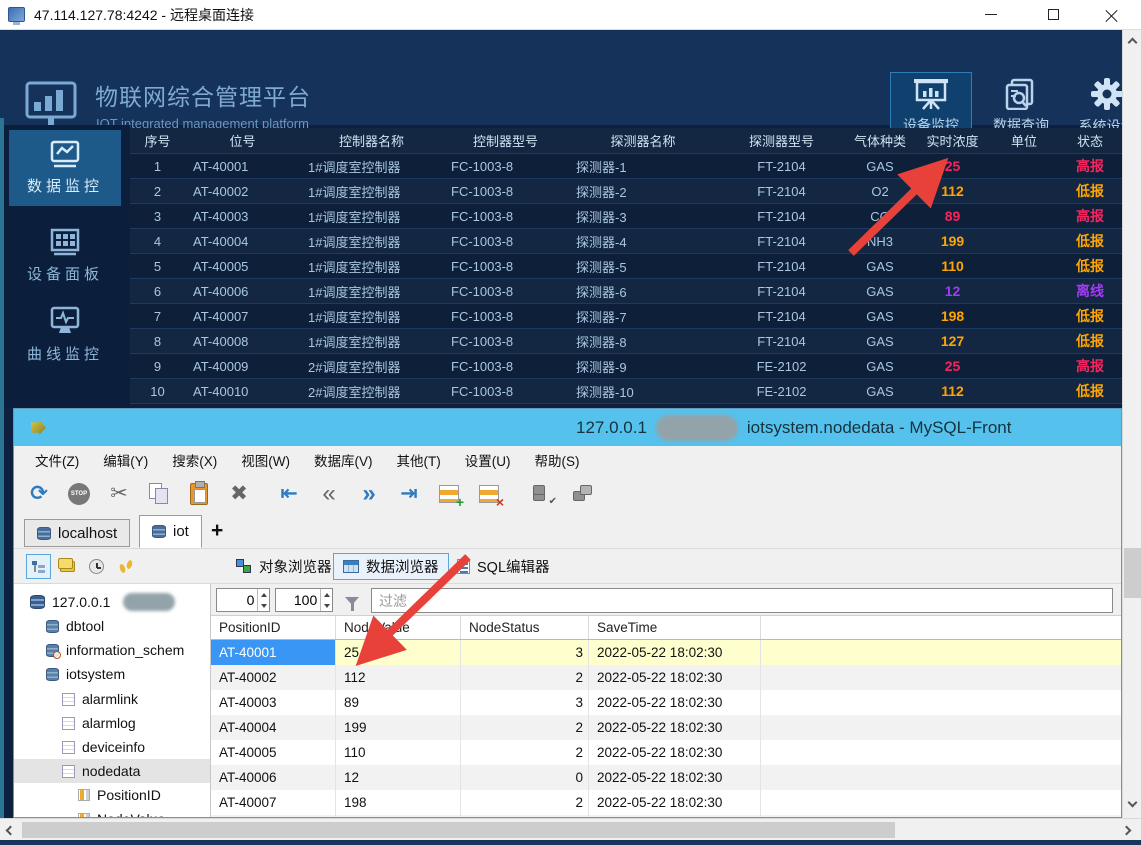  Describe the element at coordinates (1111, 14) in the screenshot. I see `close-button` at that location.